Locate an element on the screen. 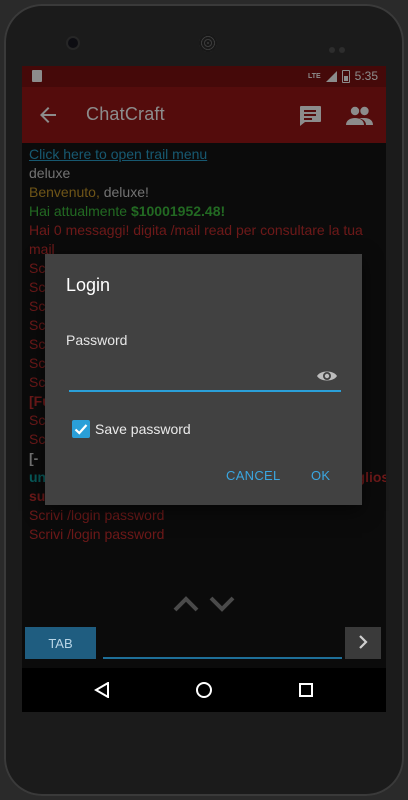 This screenshot has width=408, height=800. send-button is located at coordinates (363, 643).